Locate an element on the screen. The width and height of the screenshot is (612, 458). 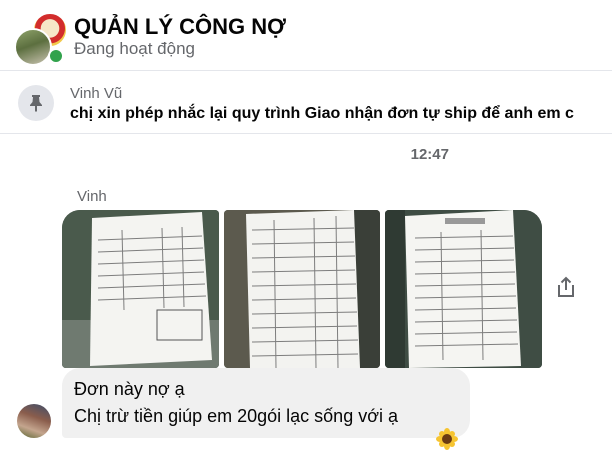
message-sender-name: Vinh is located at coordinates (92, 196).